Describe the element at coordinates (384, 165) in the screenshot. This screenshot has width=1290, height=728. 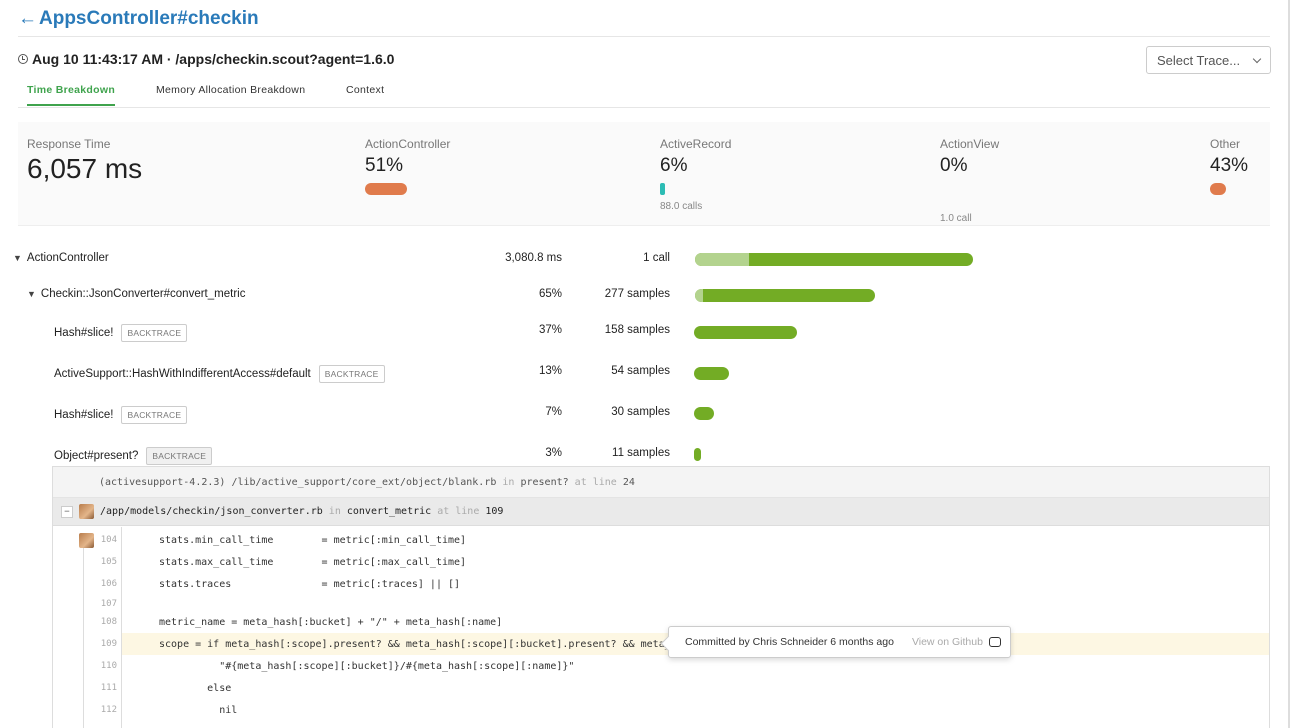
I see `metric-pct: 51%` at that location.